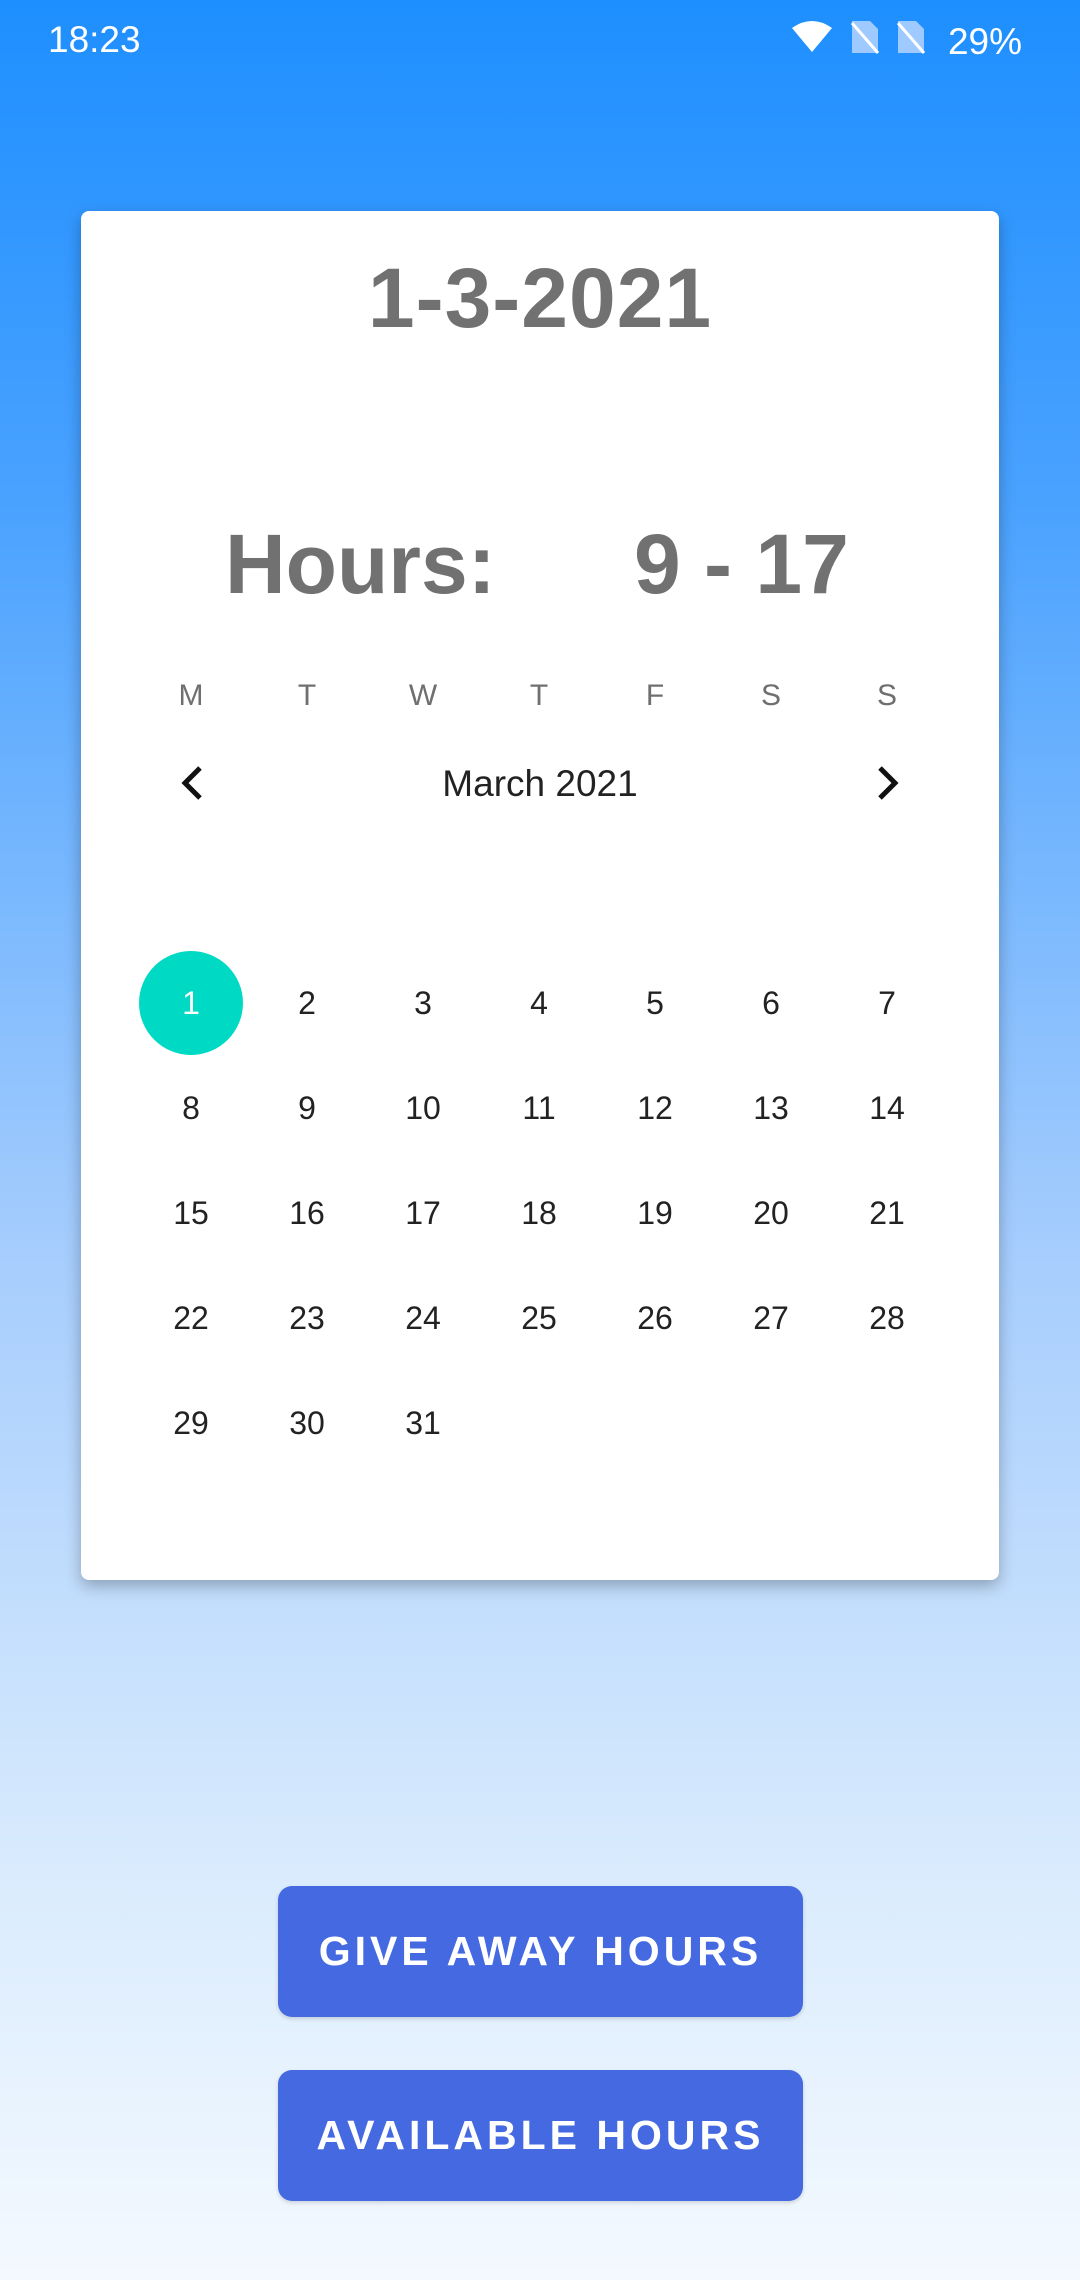 This screenshot has width=1080, height=2280. What do you see at coordinates (539, 1318) in the screenshot?
I see `calendar-day: 25` at bounding box center [539, 1318].